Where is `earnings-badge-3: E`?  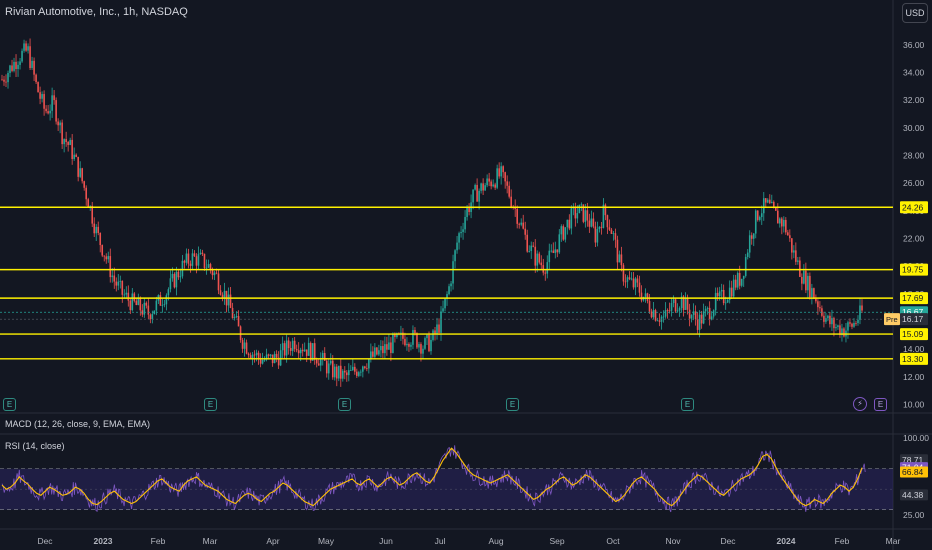 earnings-badge-3: E is located at coordinates (344, 404).